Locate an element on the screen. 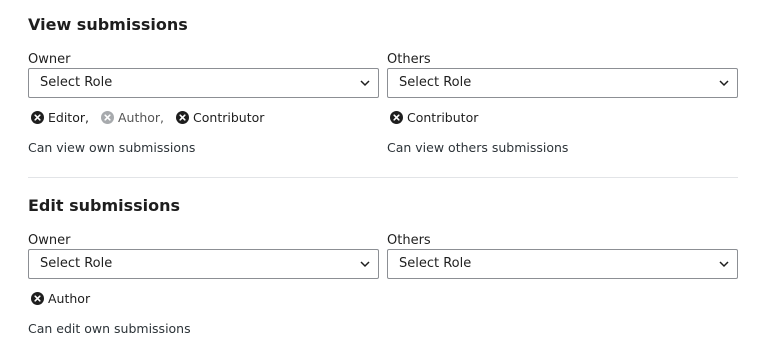  role-token: Author is located at coordinates (60, 298).